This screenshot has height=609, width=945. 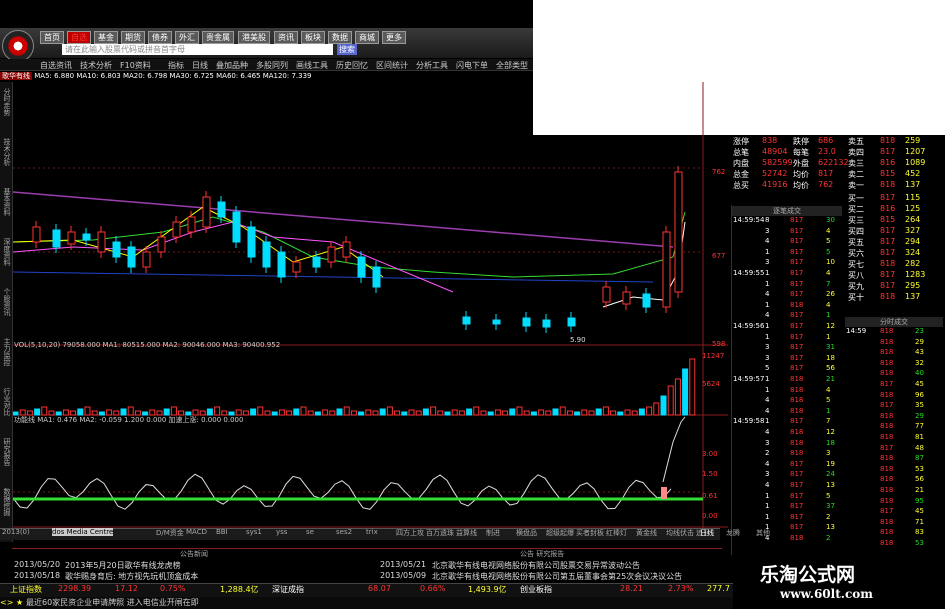 I want to click on news-title-1: 歌华赐身育后: 地方视先玩机顶盒成本, so click(x=131, y=576).